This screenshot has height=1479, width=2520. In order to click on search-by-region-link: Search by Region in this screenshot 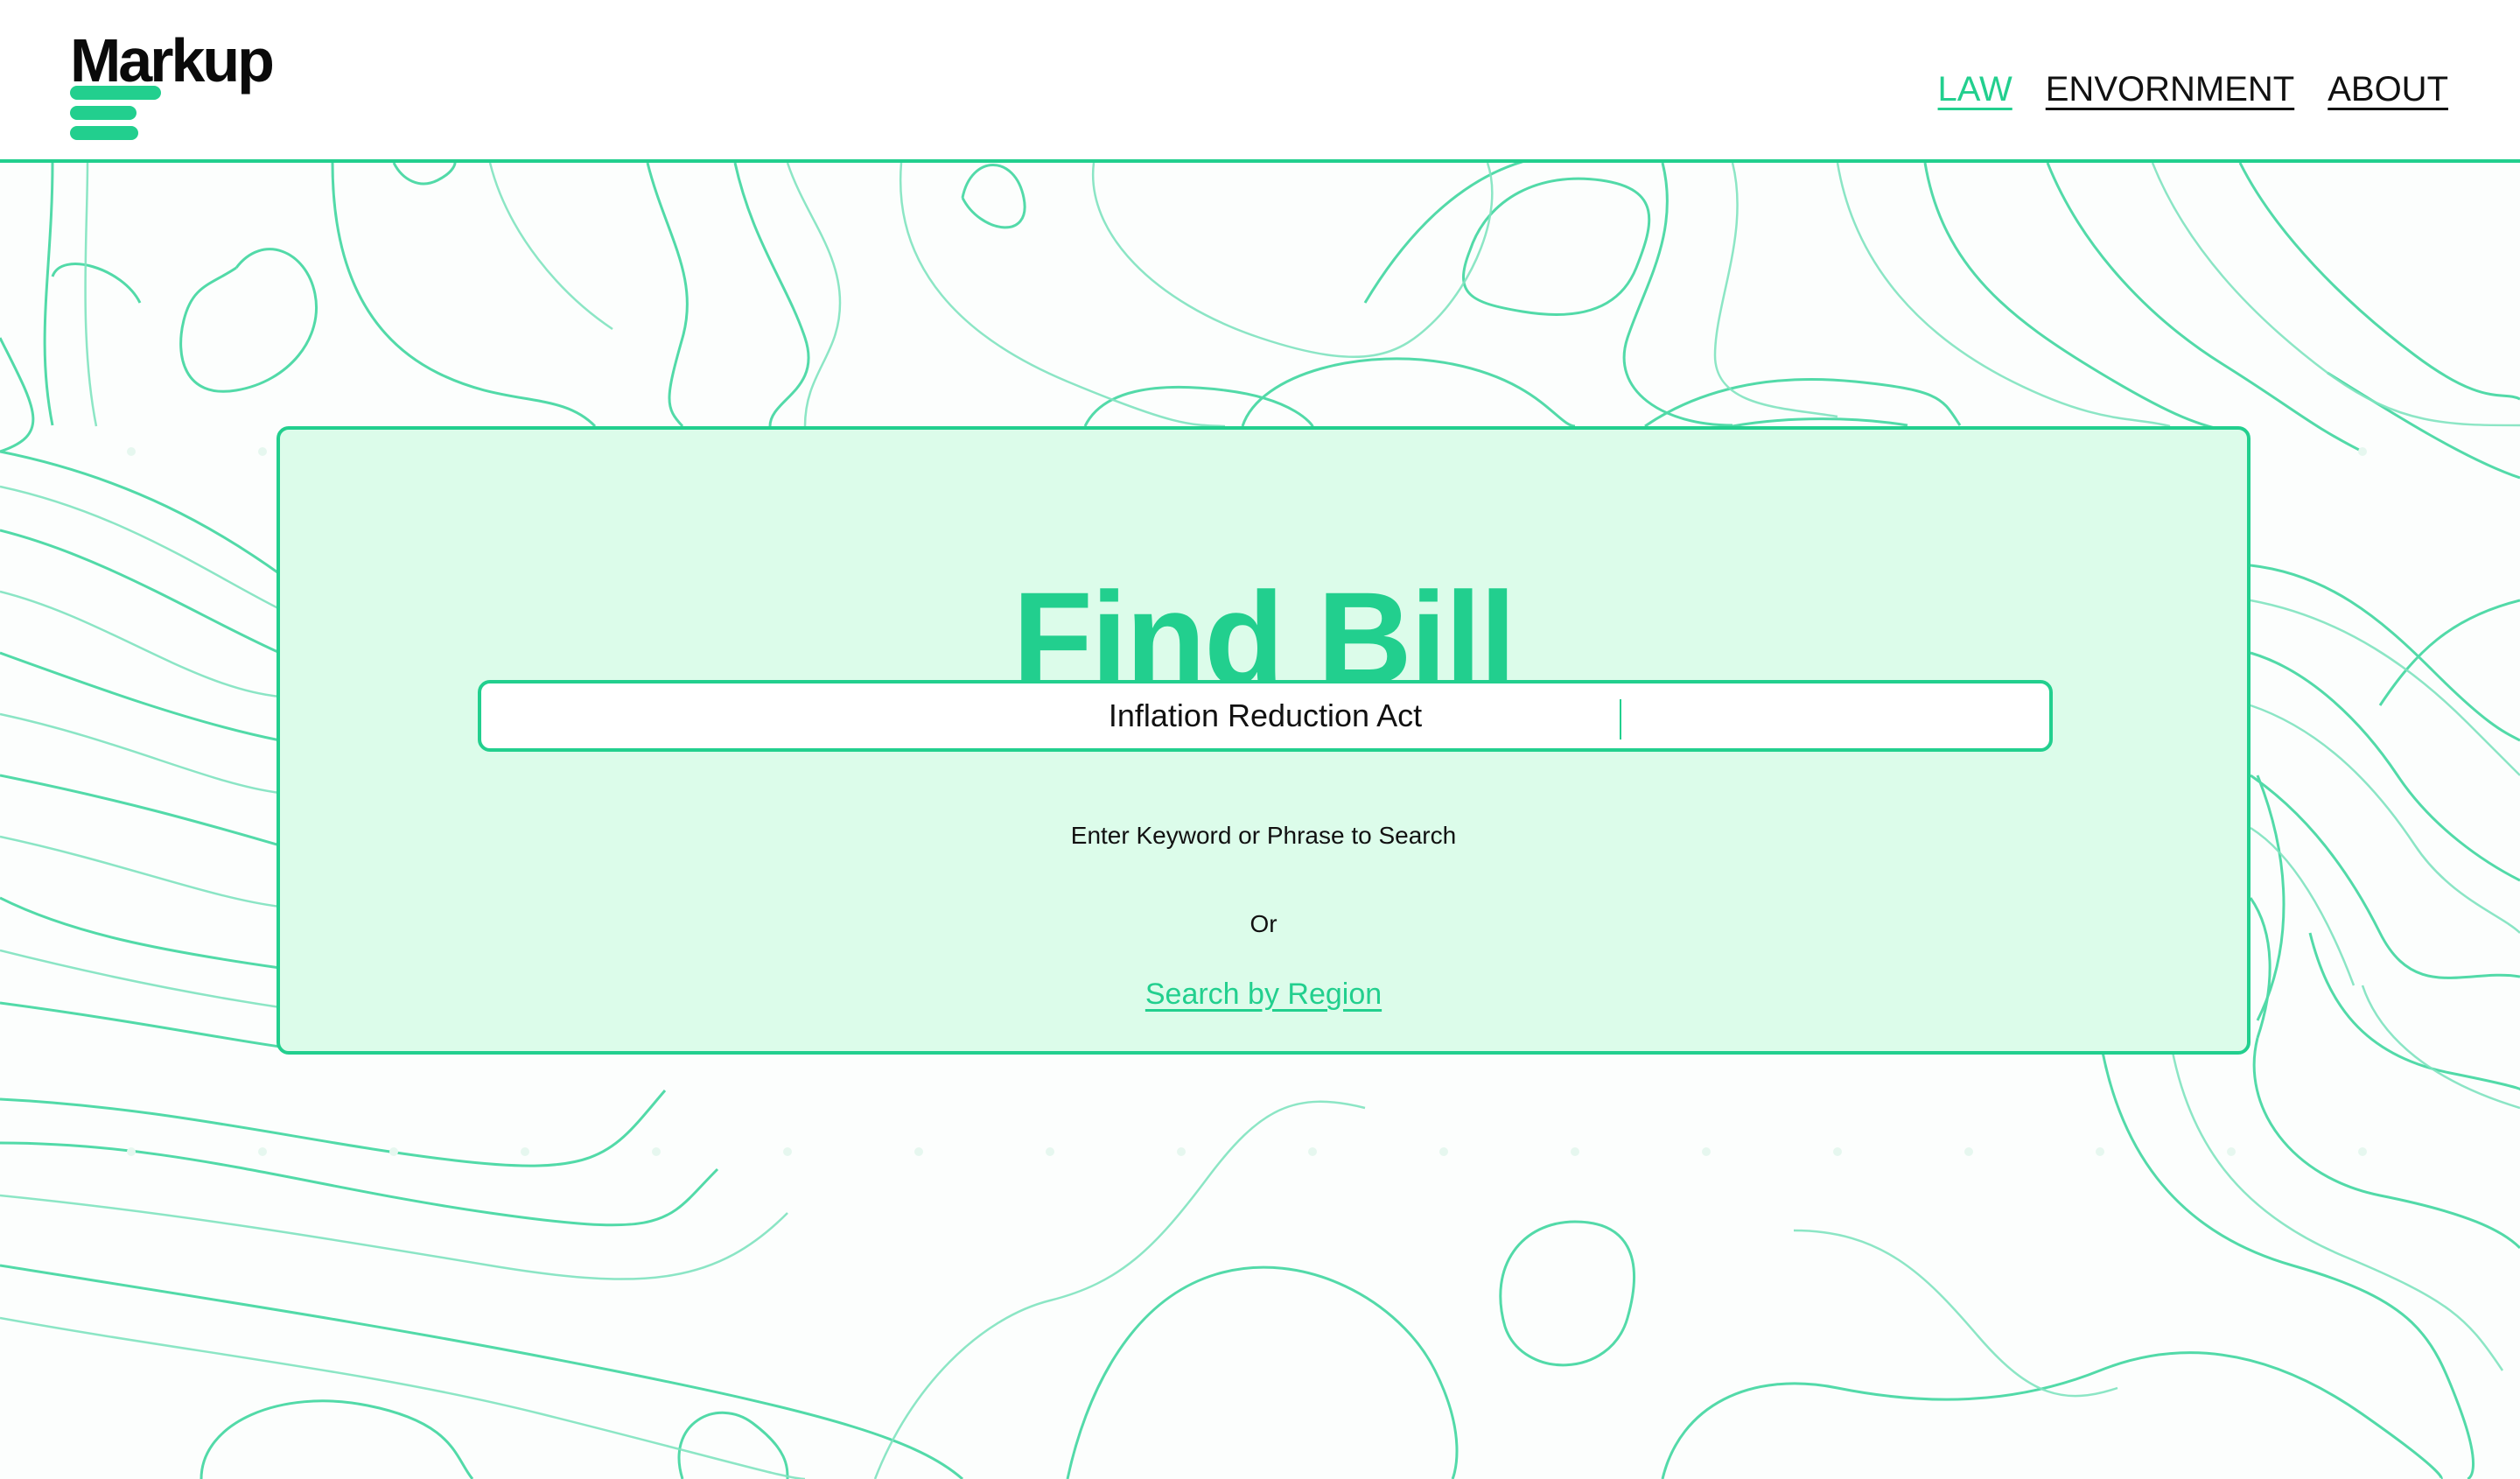, I will do `click(1263, 995)`.